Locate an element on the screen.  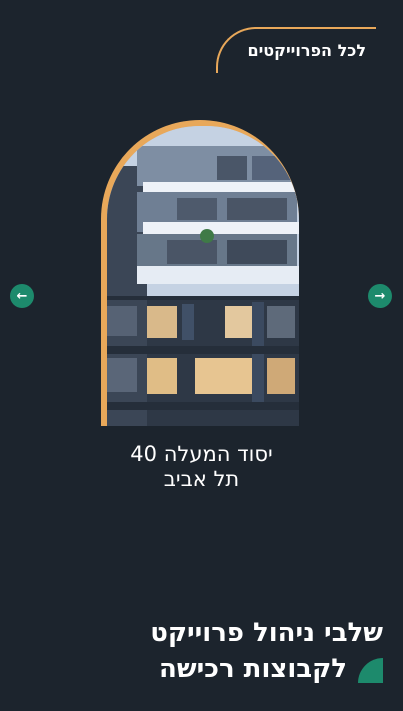
project-title: יסוד המעלה 40 תל אביב is located at coordinates (201, 467).